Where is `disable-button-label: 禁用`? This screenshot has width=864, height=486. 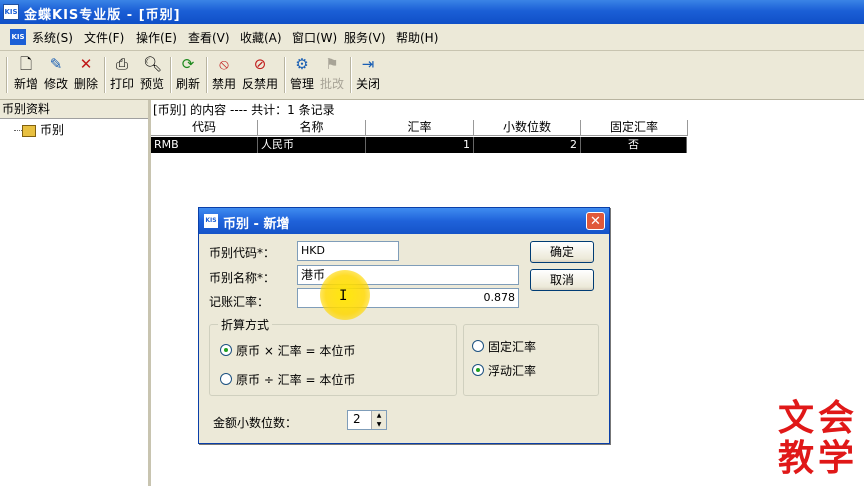
disable-button-label: 禁用 is located at coordinates (224, 84).